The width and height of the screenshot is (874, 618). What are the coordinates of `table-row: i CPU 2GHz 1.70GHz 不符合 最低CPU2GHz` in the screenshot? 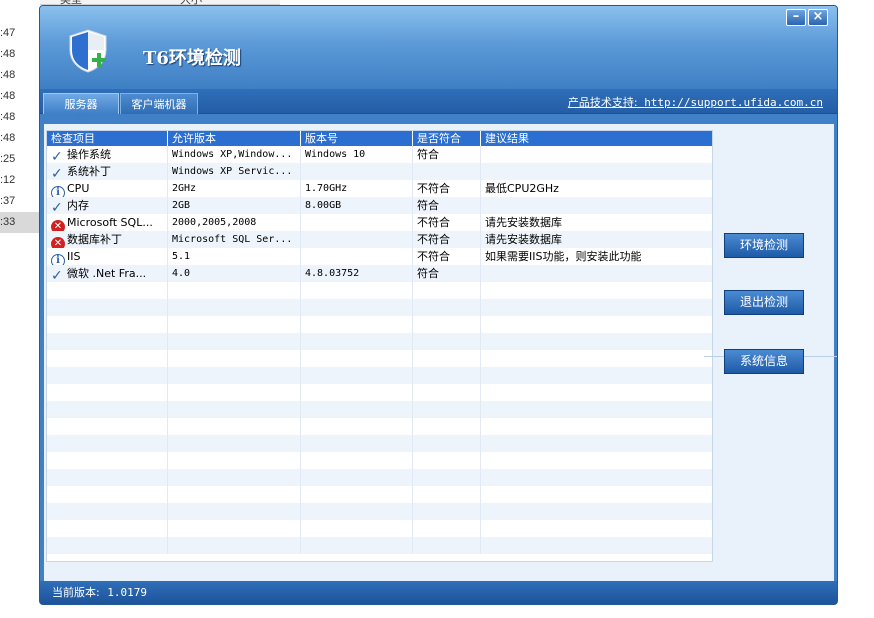 It's located at (379, 188).